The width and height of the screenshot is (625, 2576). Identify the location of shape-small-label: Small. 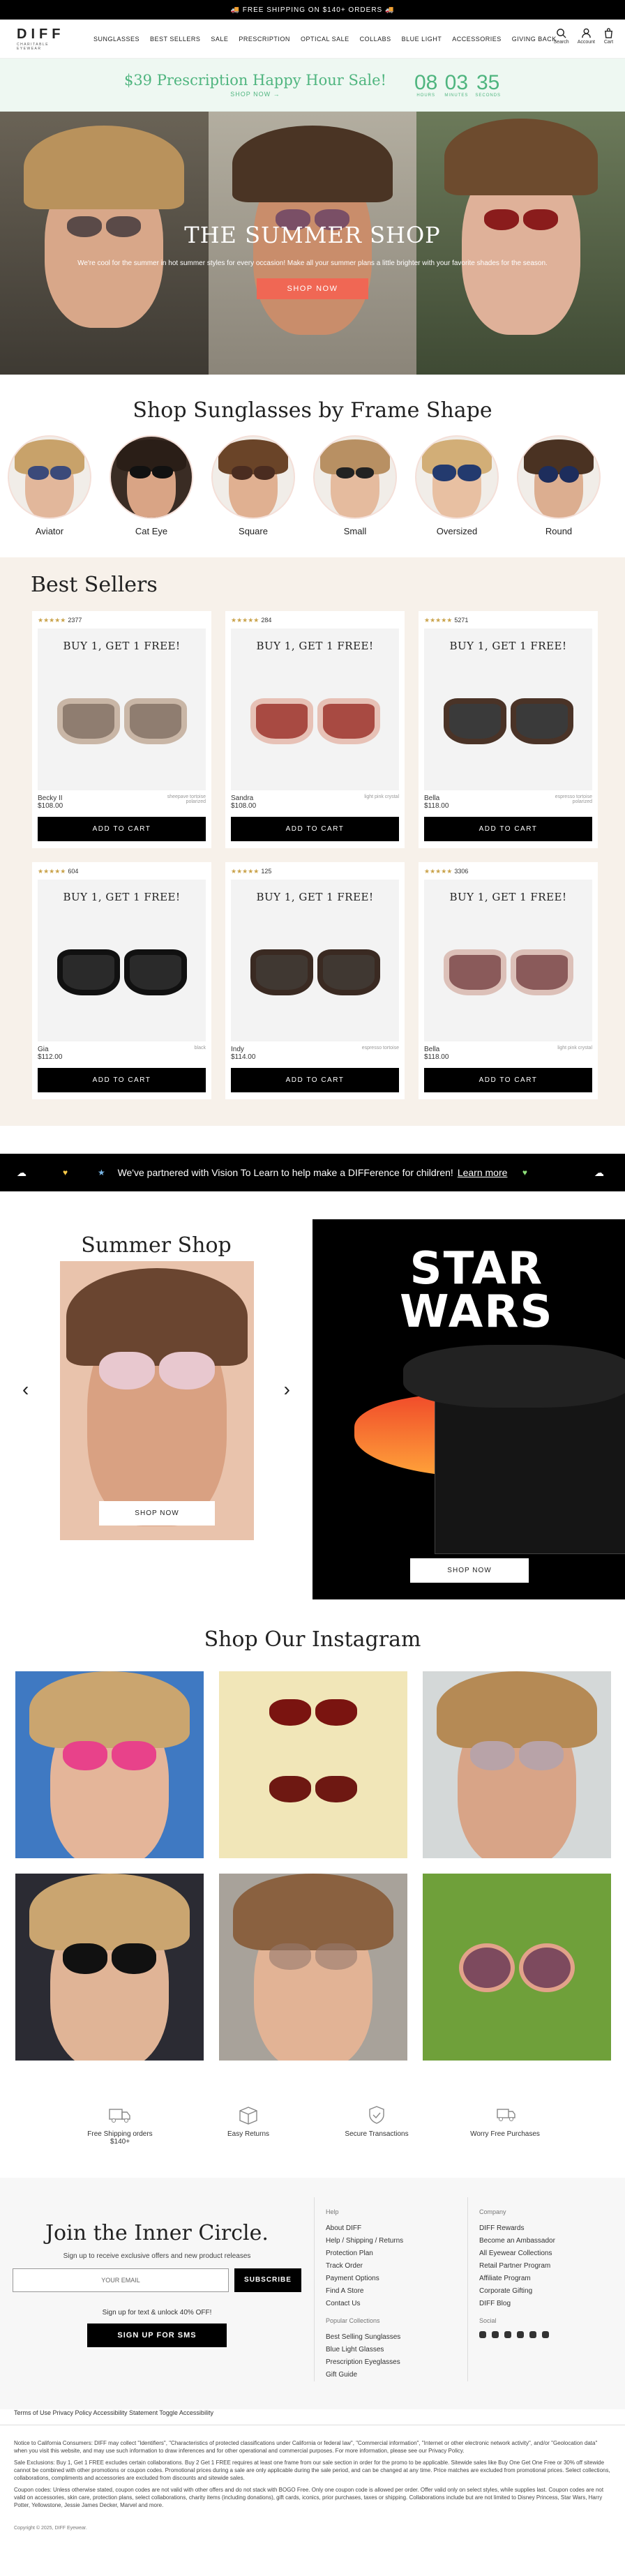
(355, 531).